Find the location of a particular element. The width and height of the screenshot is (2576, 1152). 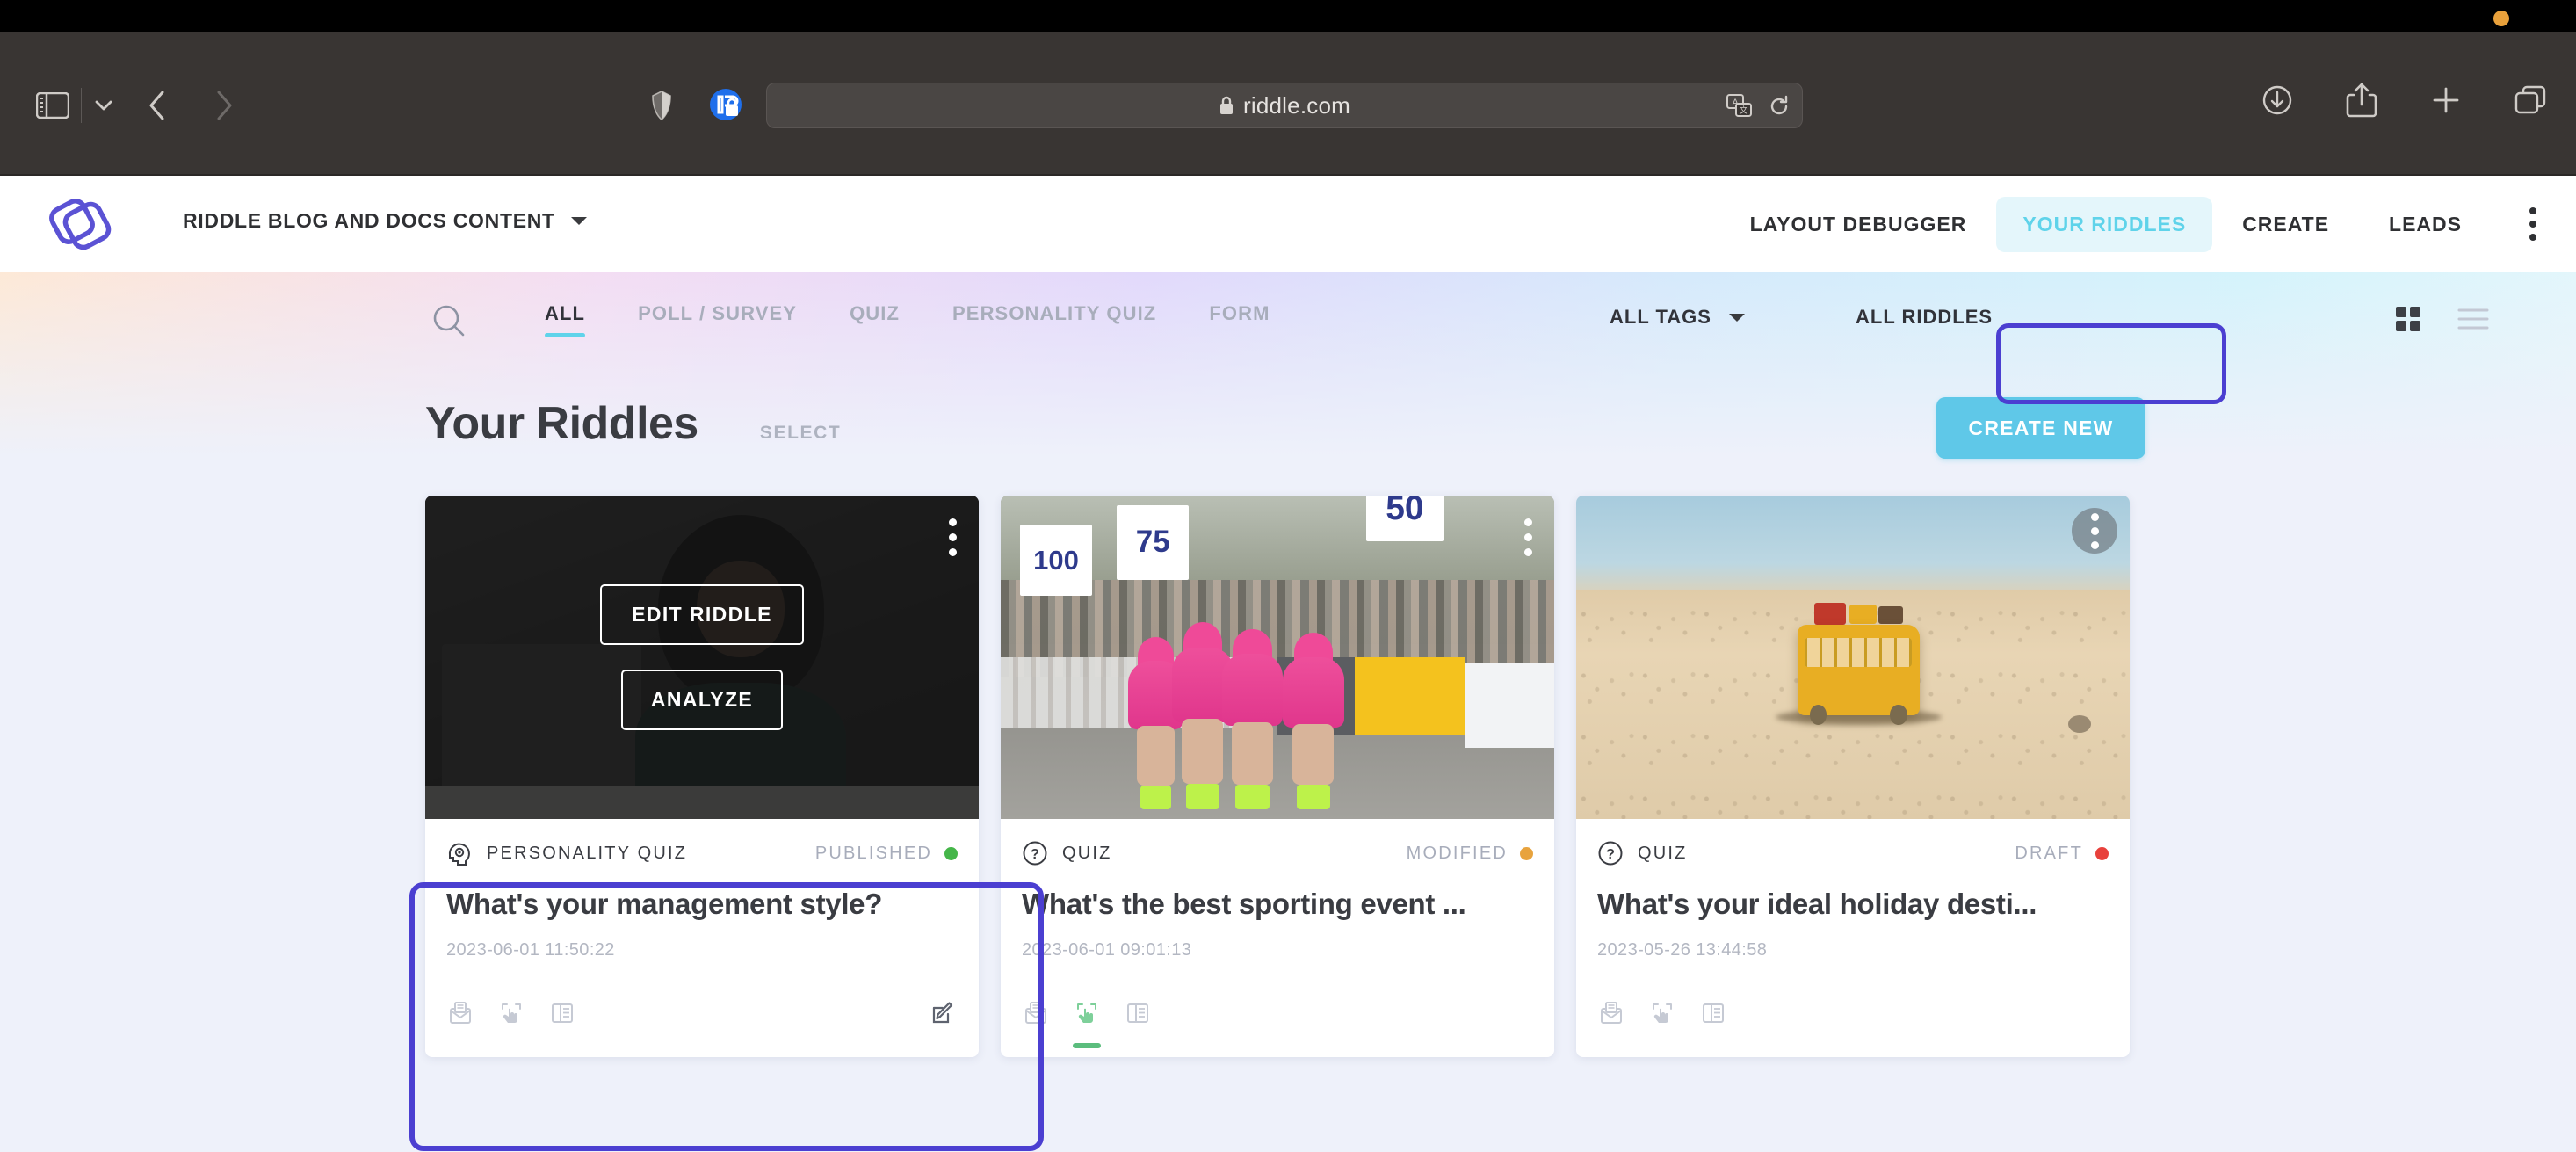

distance-sign: 50 is located at coordinates (1404, 518).